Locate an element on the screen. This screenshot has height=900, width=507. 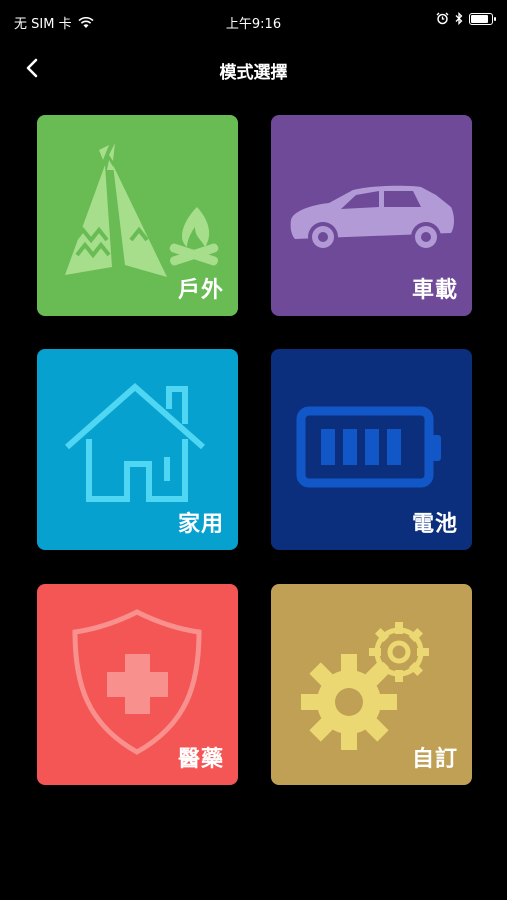
mode-label-home: 家用 is located at coordinates (200, 524).